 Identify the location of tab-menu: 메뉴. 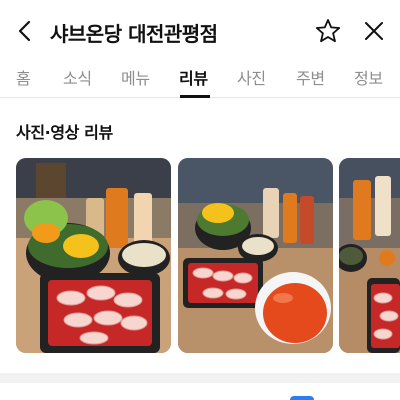
(135, 77).